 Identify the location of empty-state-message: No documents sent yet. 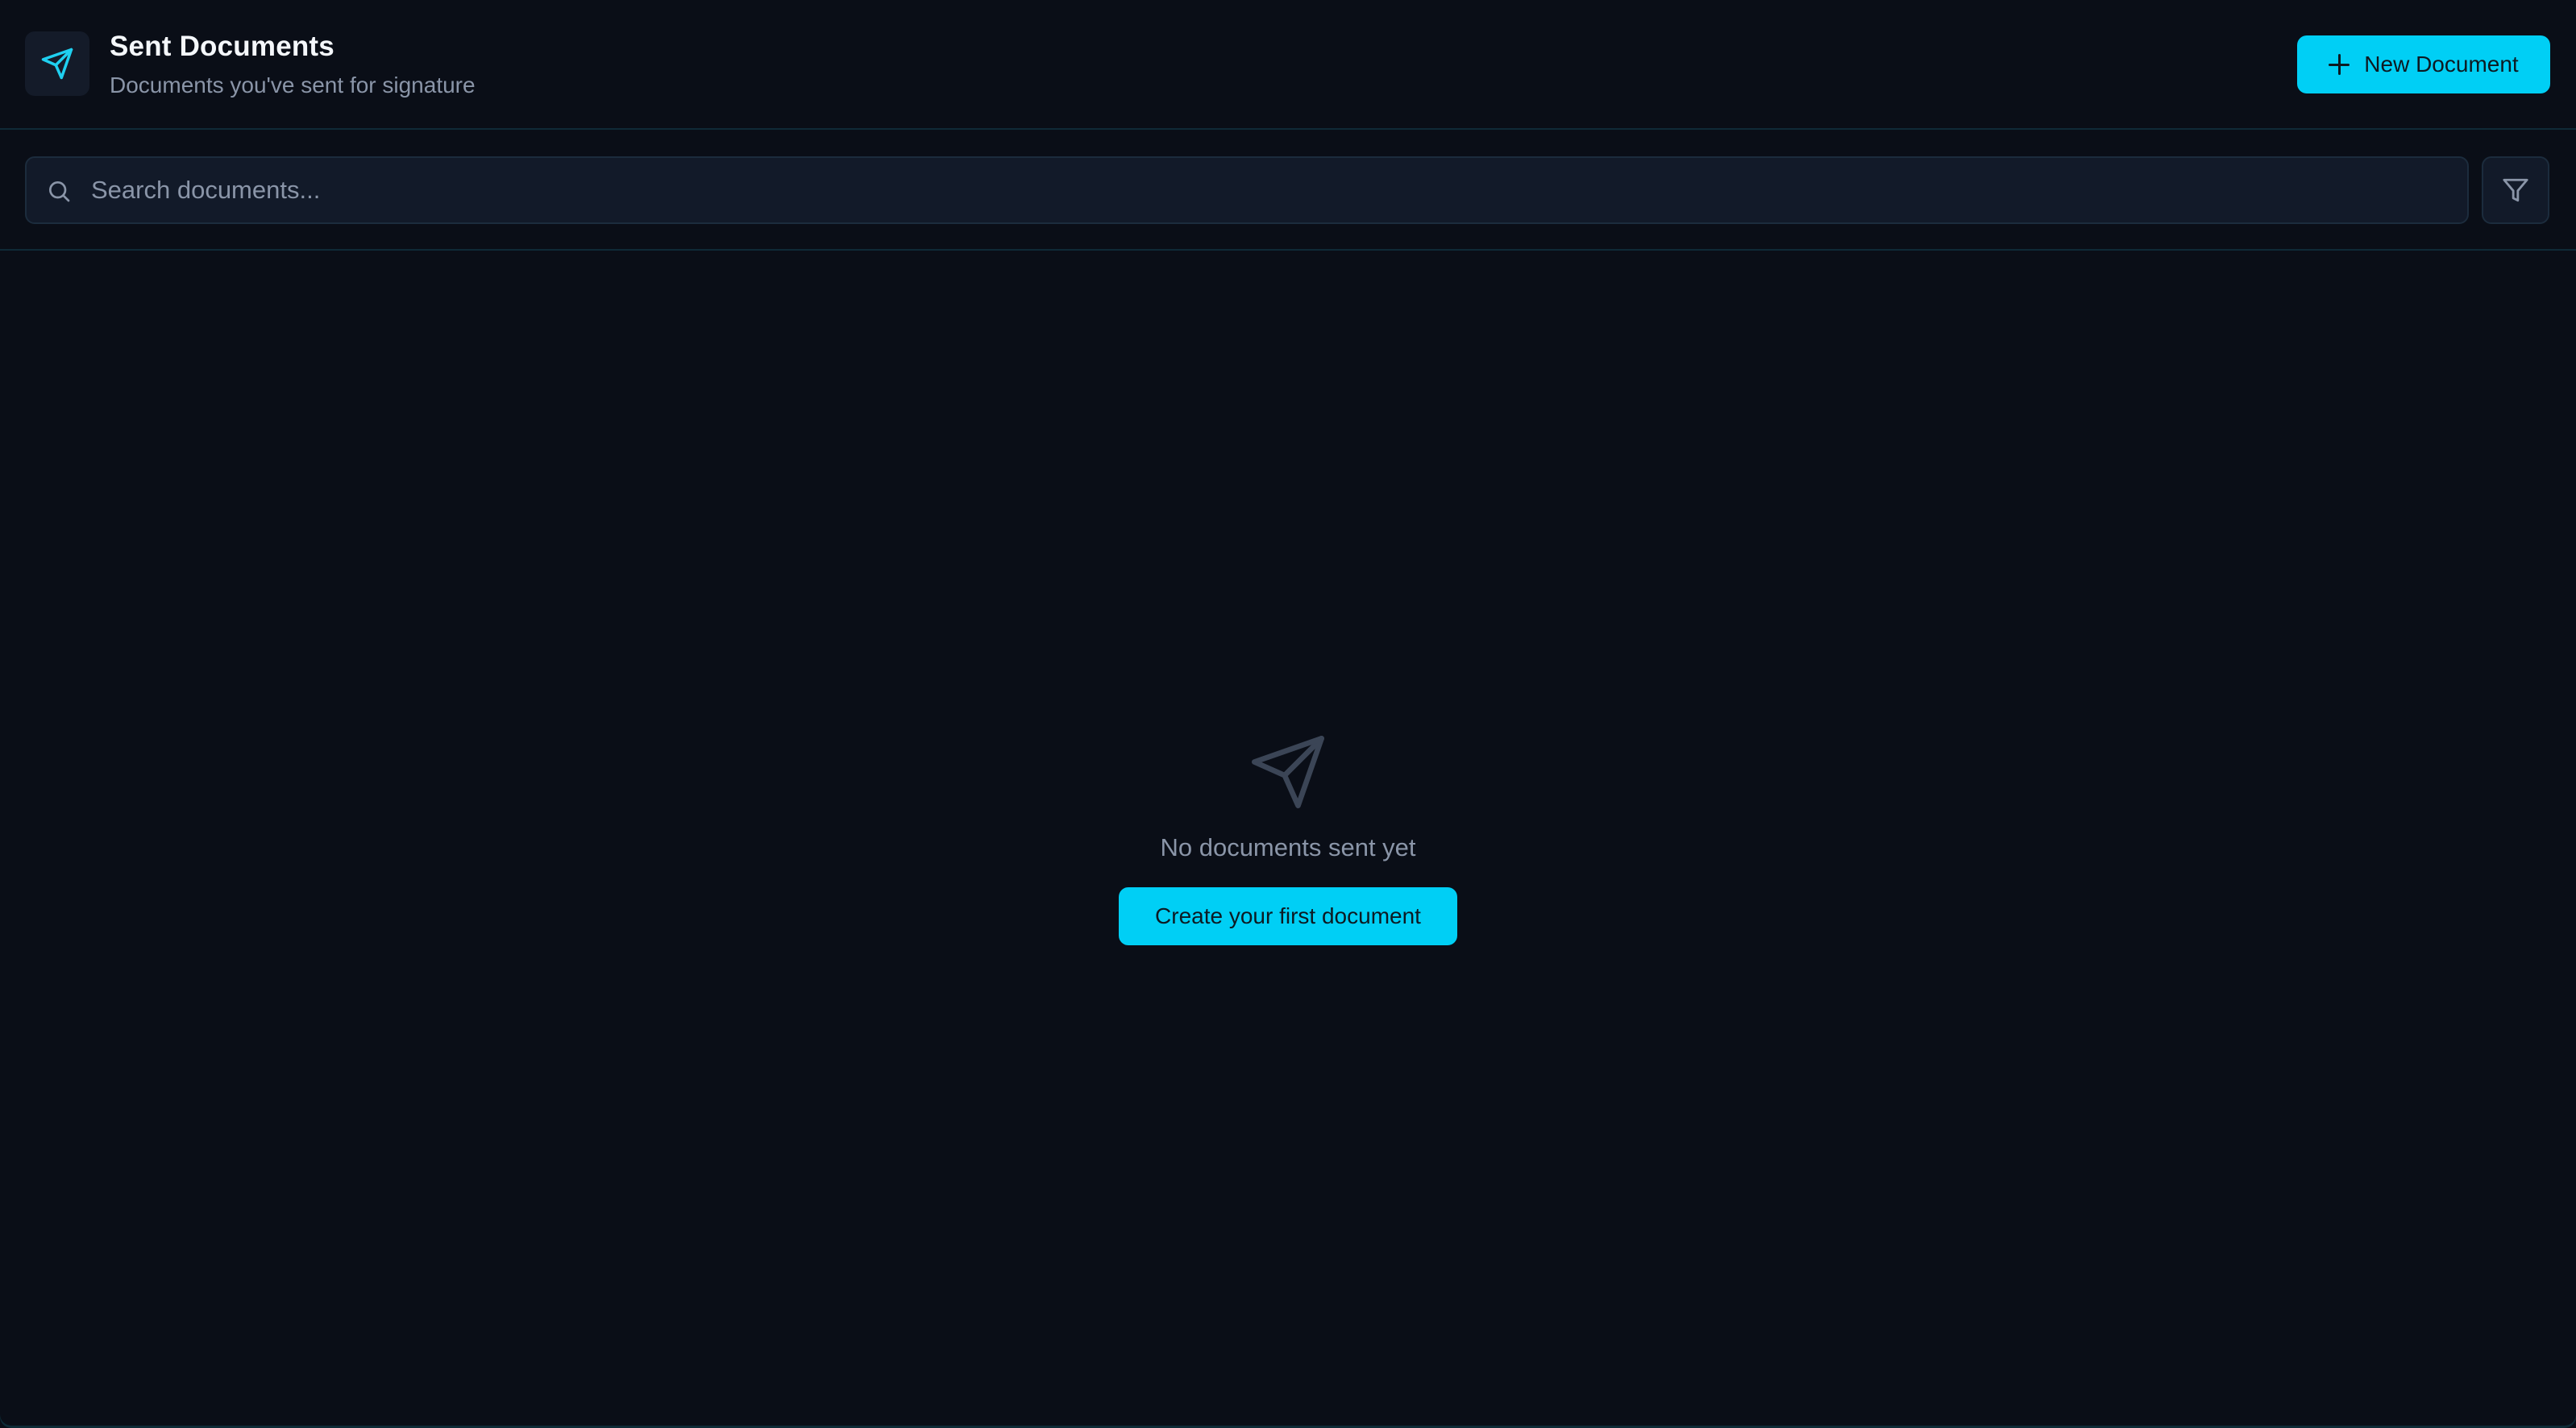
(1288, 847).